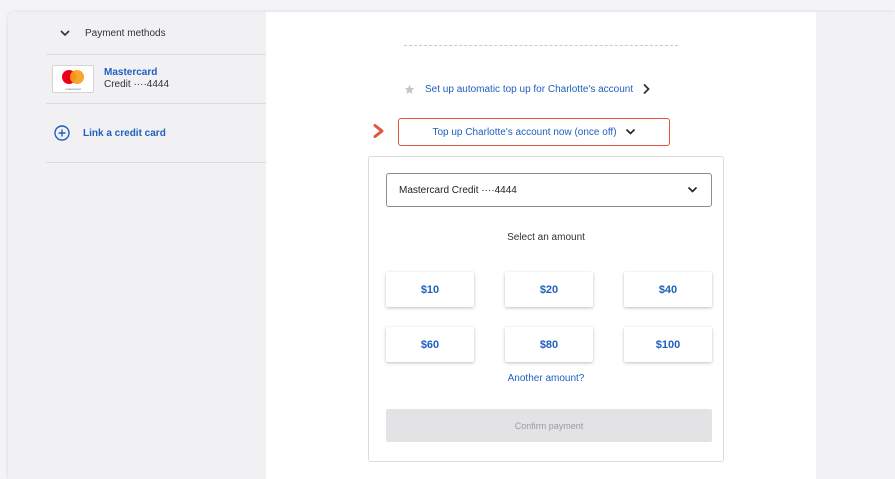 This screenshot has width=895, height=479. Describe the element at coordinates (137, 84) in the screenshot. I see `card-number: Credit ····4444` at that location.